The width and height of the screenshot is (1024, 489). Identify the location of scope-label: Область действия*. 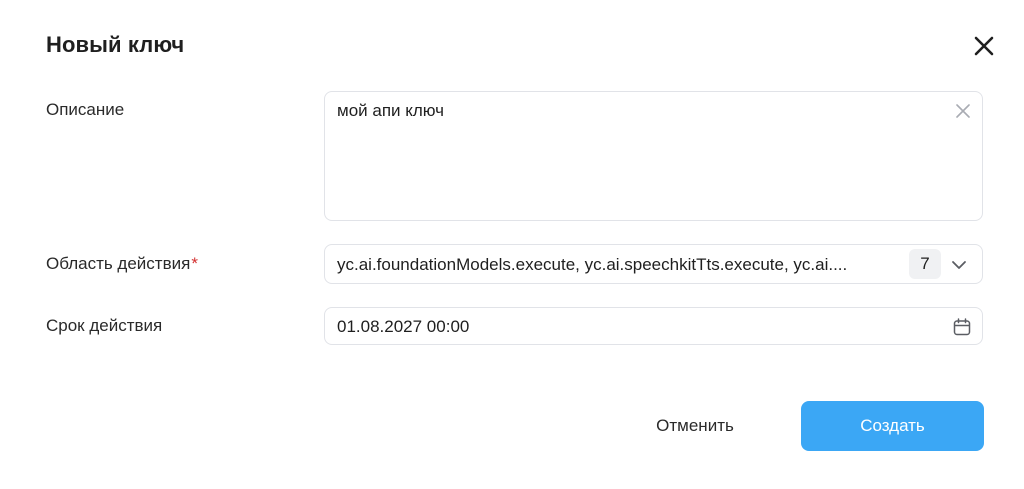
(122, 264).